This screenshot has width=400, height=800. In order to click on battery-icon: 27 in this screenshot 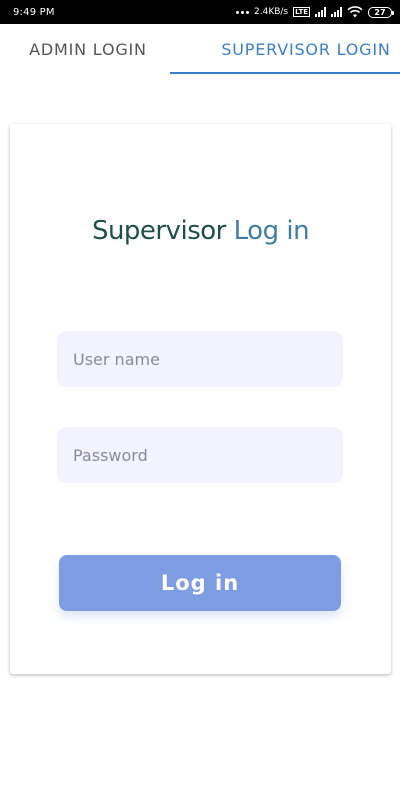, I will do `click(381, 12)`.